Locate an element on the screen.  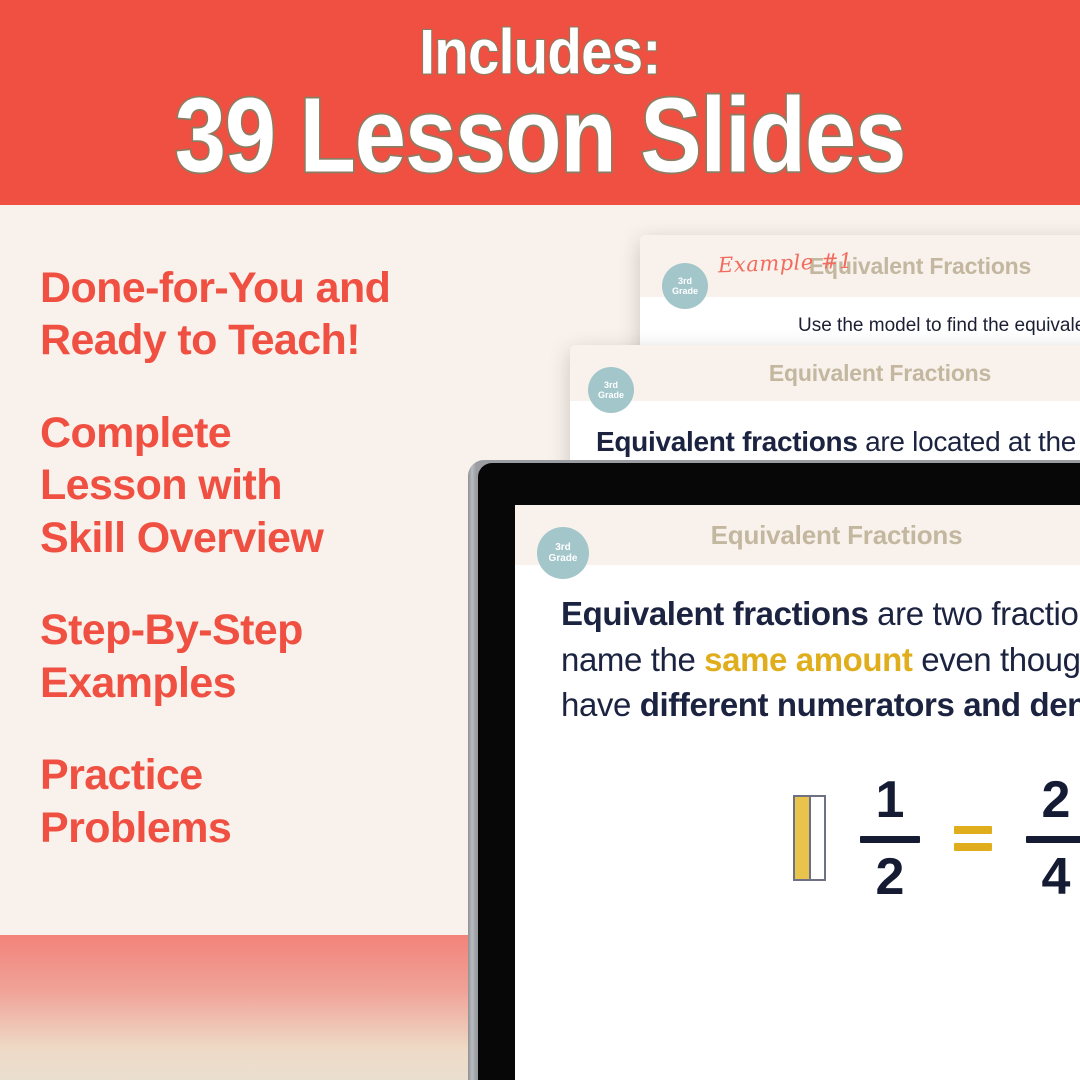
main-text-2a: name the is located at coordinates (633, 659).